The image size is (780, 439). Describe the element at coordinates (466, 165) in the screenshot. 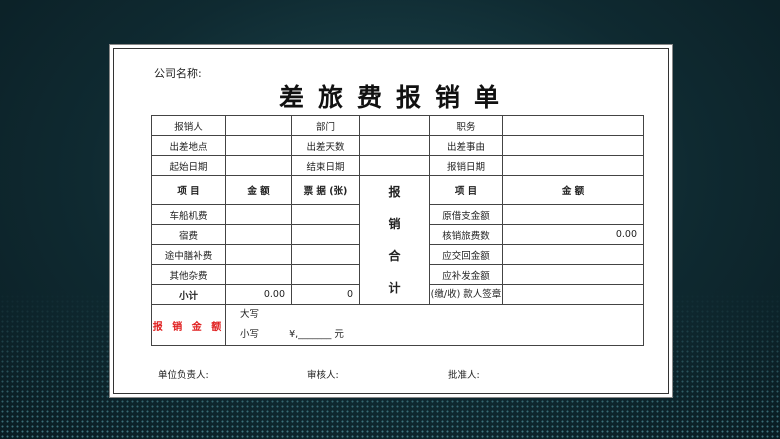

I see `label-cell: 报销日期` at that location.